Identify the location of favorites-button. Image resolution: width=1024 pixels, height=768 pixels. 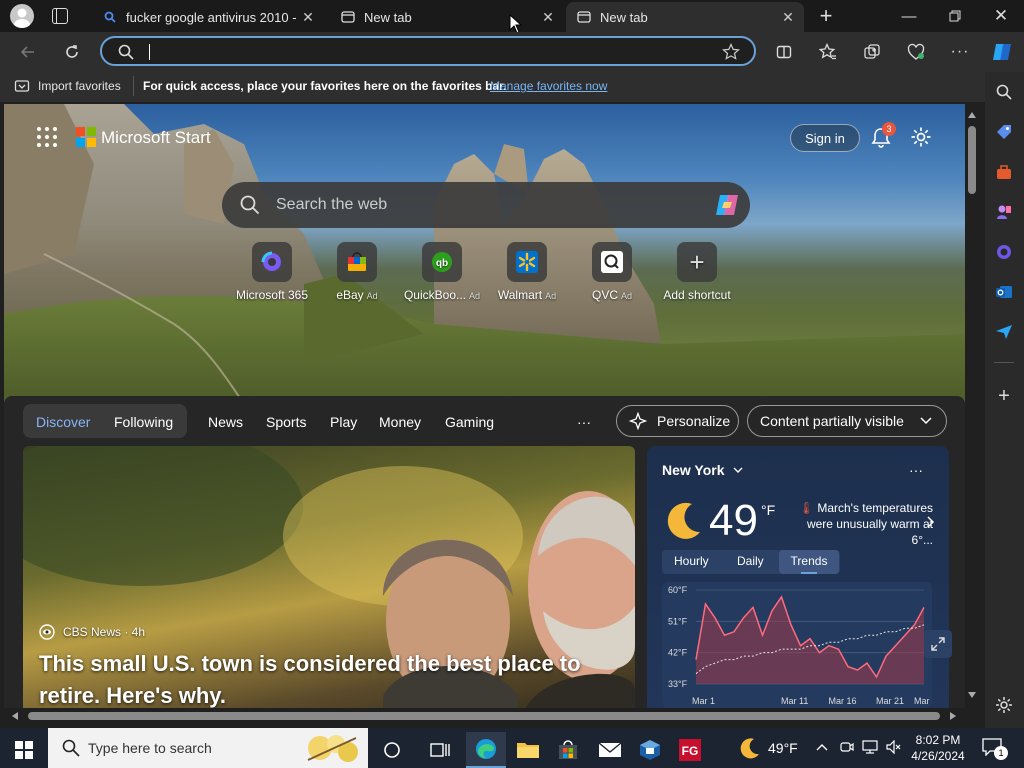
(828, 52).